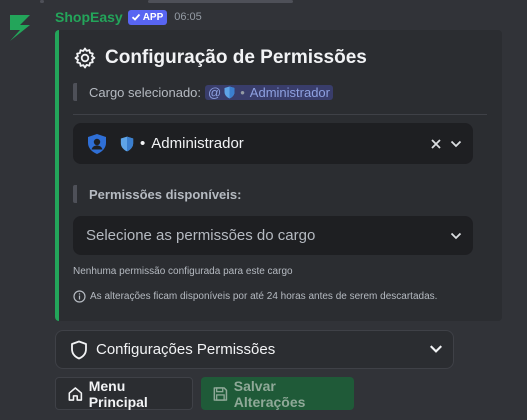 Image resolution: width=527 pixels, height=420 pixels. I want to click on selected-role-label: Cargo selecionado:, so click(145, 92).